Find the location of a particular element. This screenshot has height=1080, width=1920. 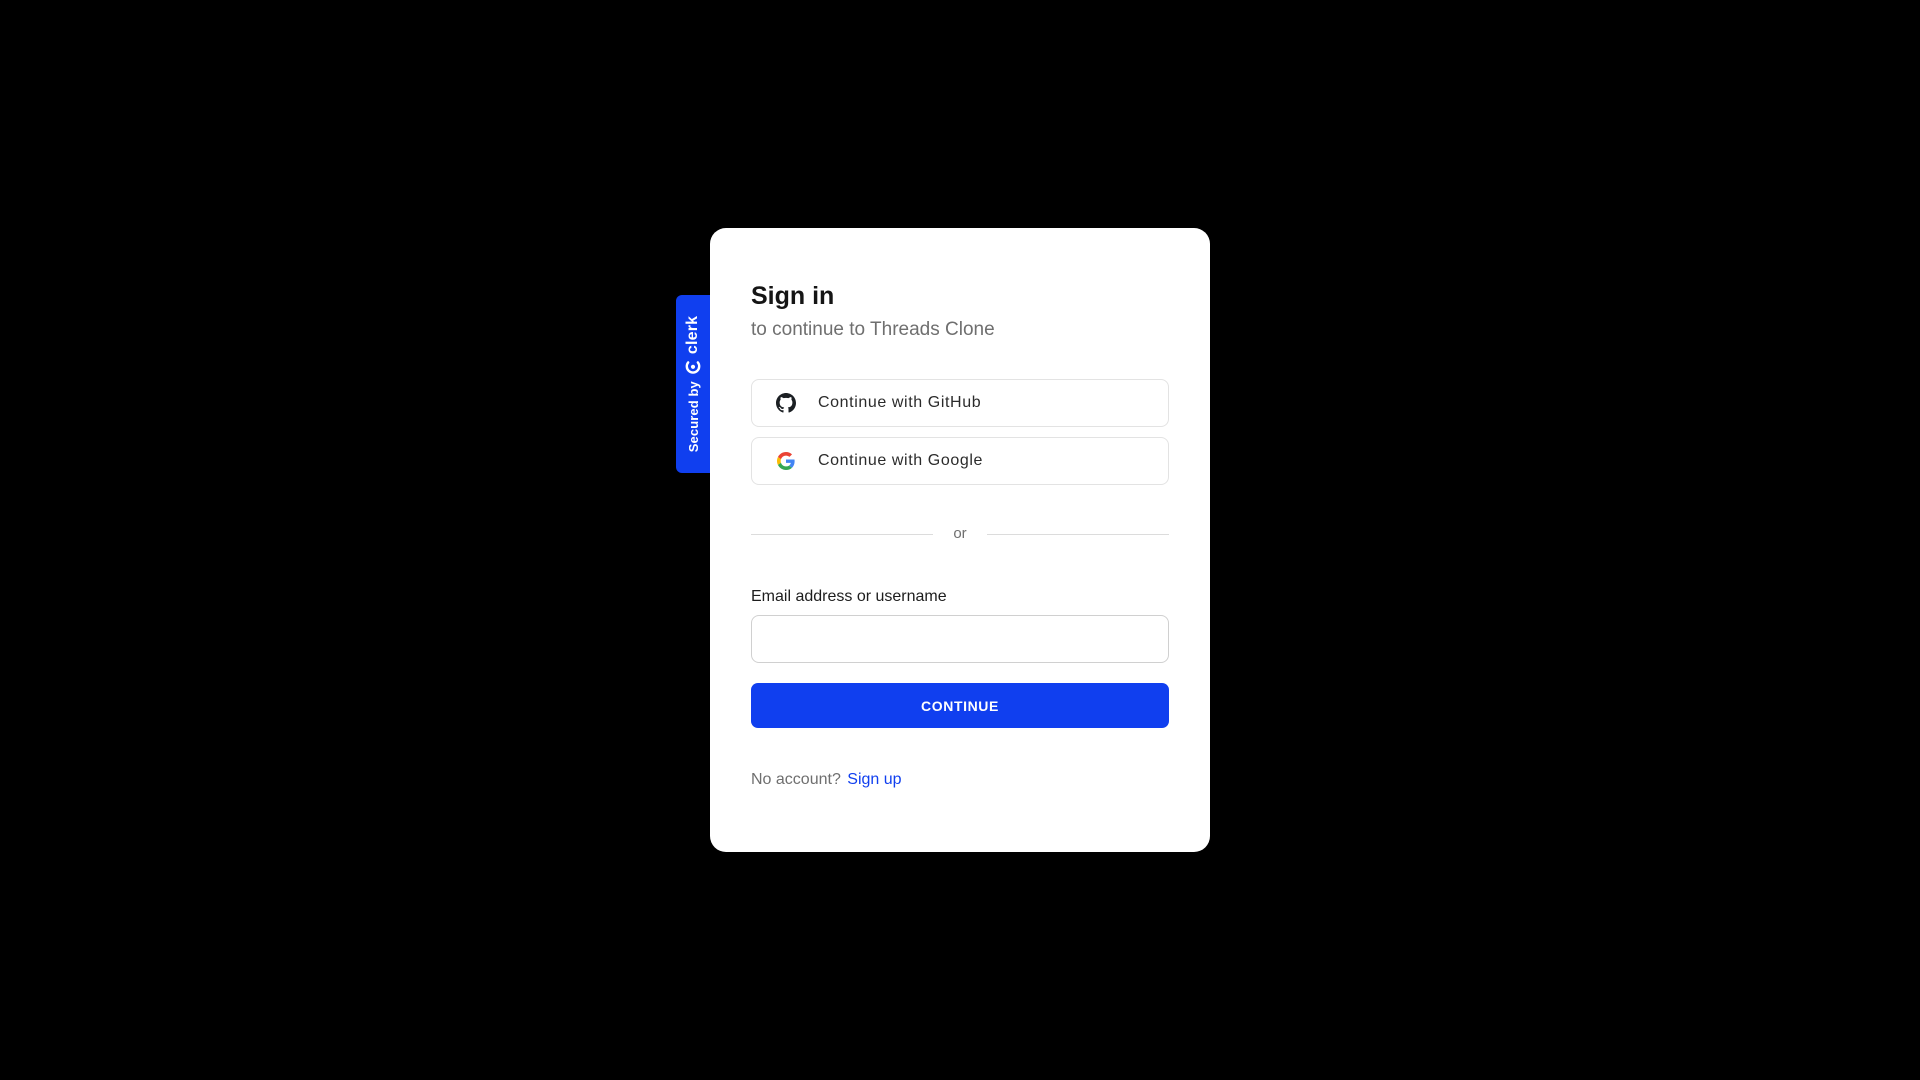

secured-by-clerk-badge: Secured by clerk is located at coordinates (693, 384).